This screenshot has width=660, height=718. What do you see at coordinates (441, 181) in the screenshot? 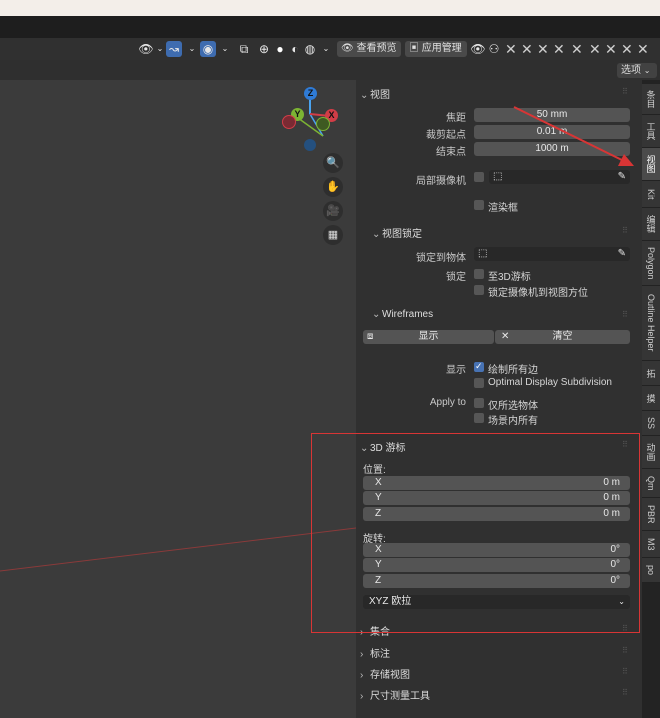
I see `local-camera-label: 局部摄像机` at bounding box center [441, 181].